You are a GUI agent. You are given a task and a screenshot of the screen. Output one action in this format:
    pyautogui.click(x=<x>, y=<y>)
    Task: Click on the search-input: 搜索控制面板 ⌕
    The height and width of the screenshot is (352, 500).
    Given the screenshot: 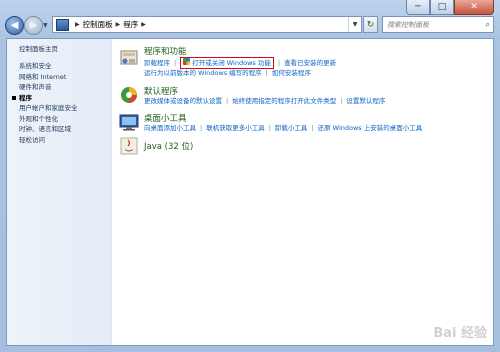 What is the action you would take?
    pyautogui.click(x=438, y=24)
    